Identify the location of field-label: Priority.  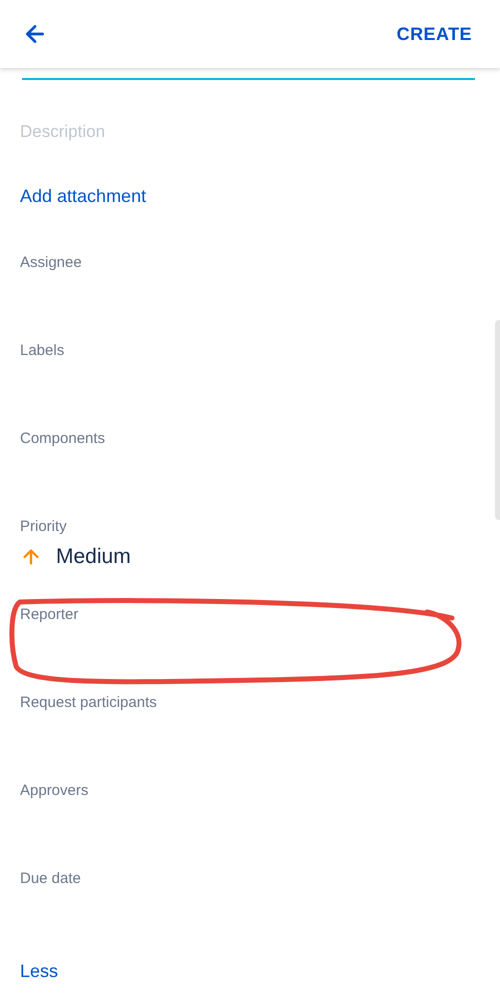
(43, 527).